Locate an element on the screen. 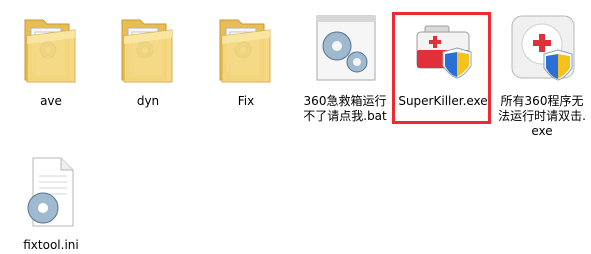 This screenshot has width=591, height=254. file-name: 360急救箱运行不了请点我.bat is located at coordinates (345, 108).